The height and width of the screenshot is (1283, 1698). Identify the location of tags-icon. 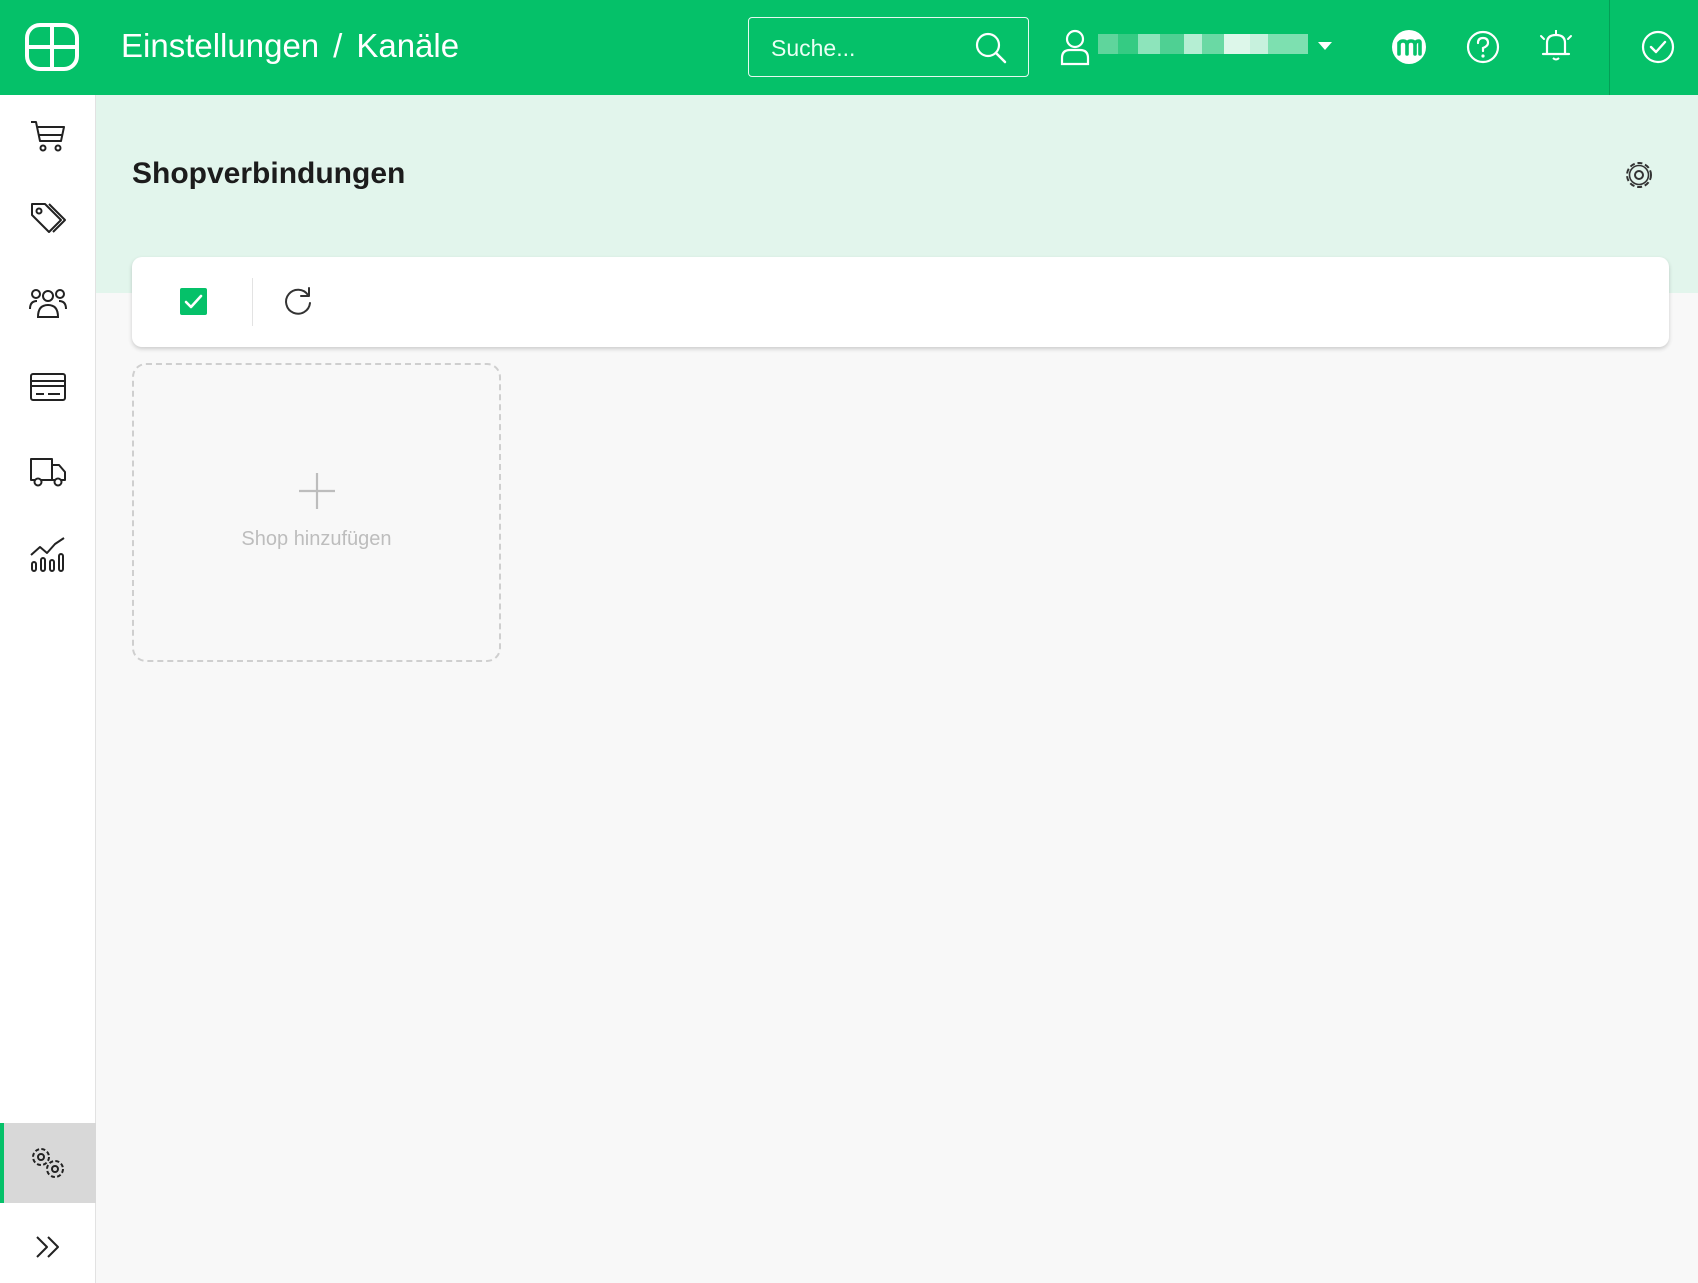
(48, 218).